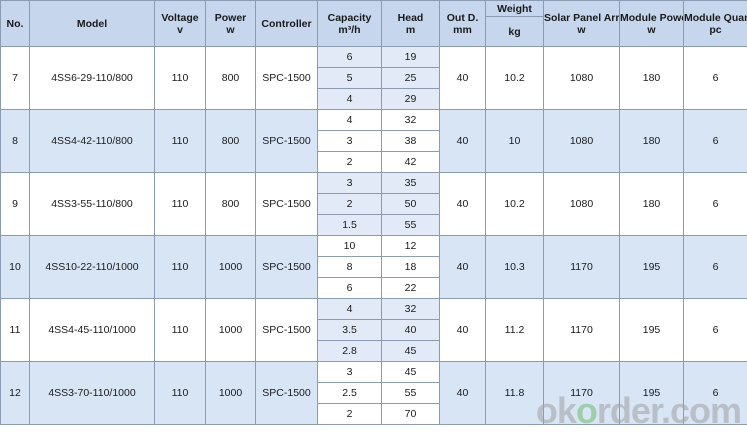 The image size is (747, 434). What do you see at coordinates (514, 8) in the screenshot?
I see `header-weight: Weight` at bounding box center [514, 8].